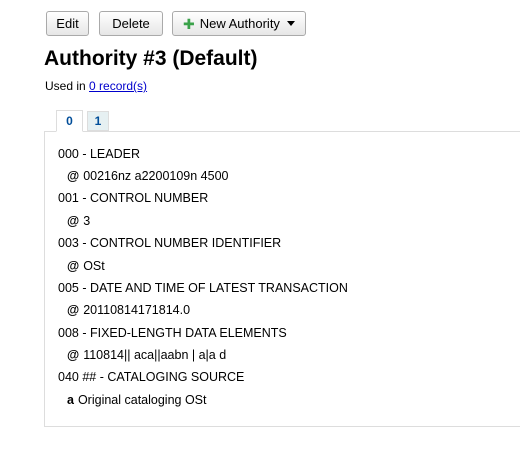 The height and width of the screenshot is (463, 520). What do you see at coordinates (70, 400) in the screenshot?
I see `subfield-code: a` at bounding box center [70, 400].